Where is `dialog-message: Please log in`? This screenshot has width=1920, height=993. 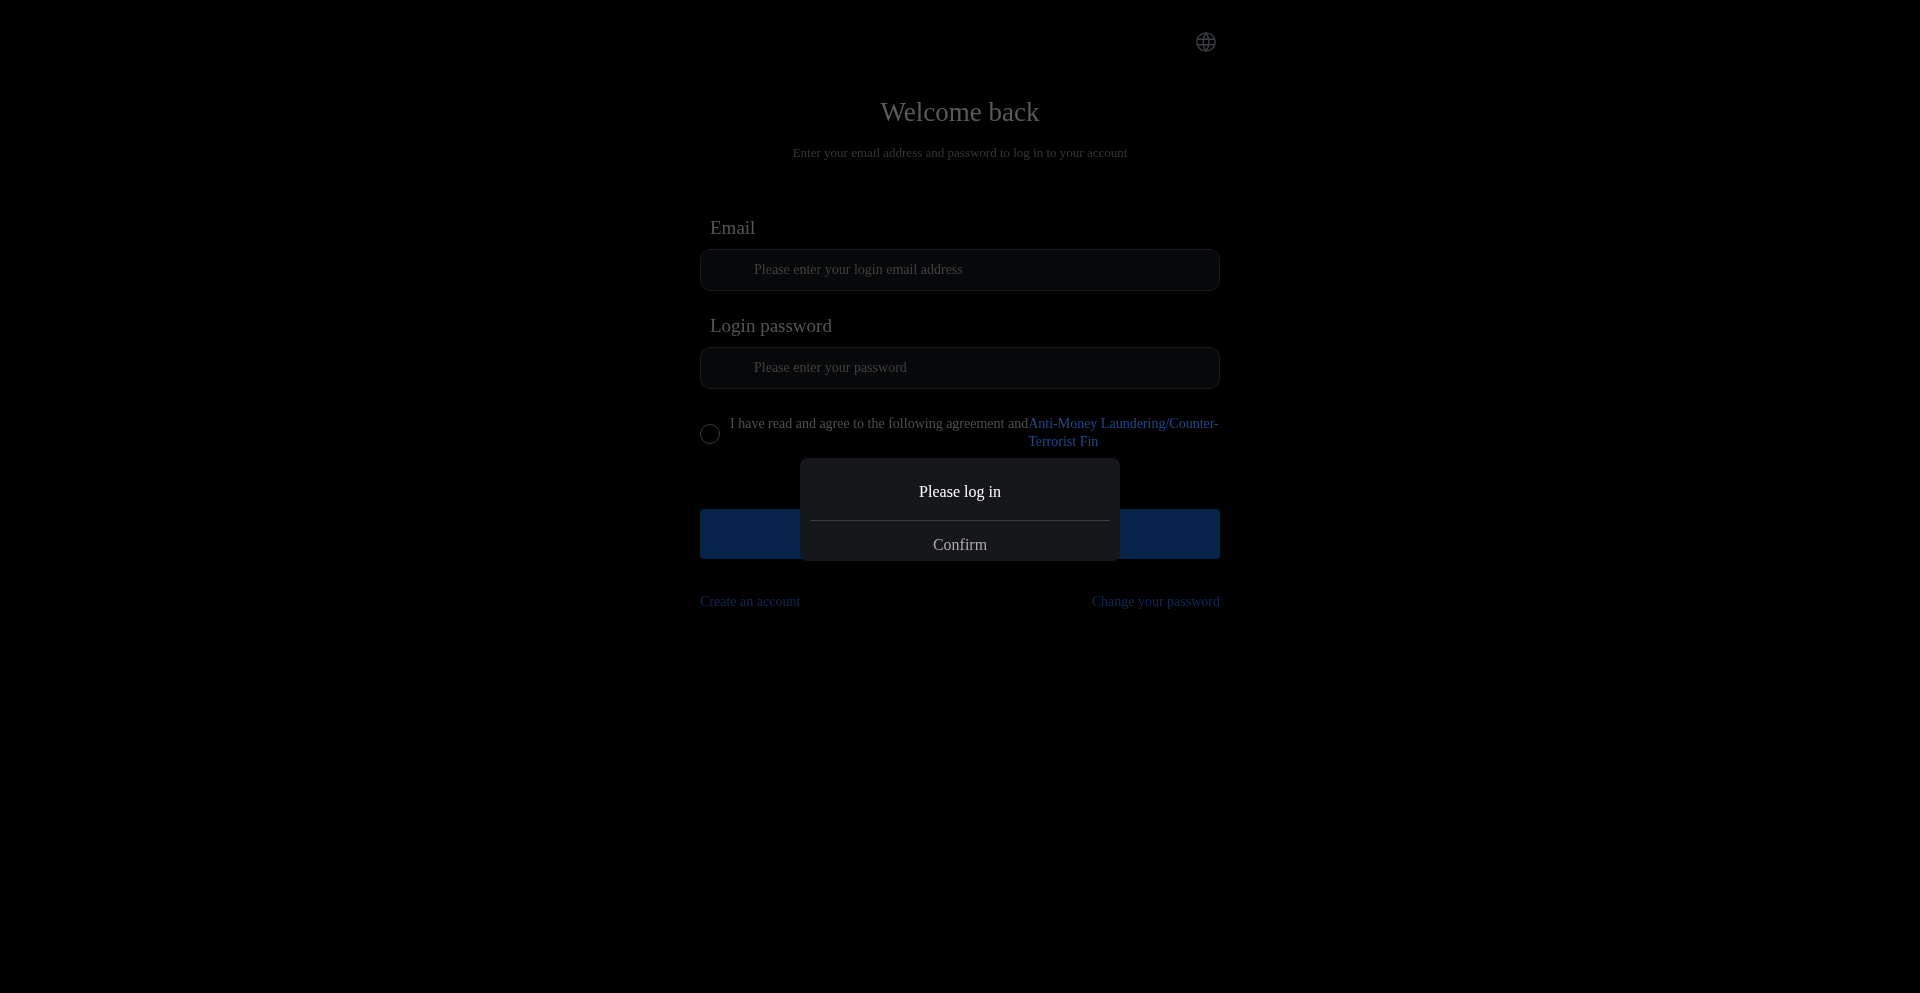 dialog-message: Please log in is located at coordinates (960, 492).